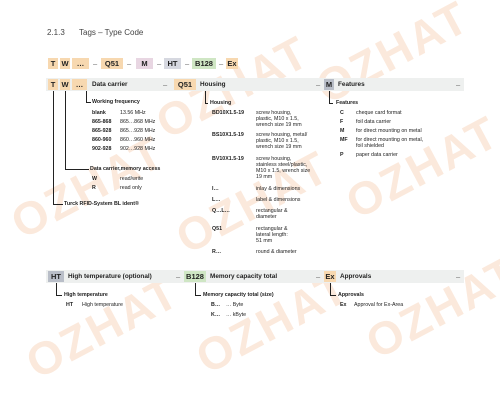 The image size is (500, 400). What do you see at coordinates (102, 305) in the screenshot?
I see `ht-value: High temperature` at bounding box center [102, 305].